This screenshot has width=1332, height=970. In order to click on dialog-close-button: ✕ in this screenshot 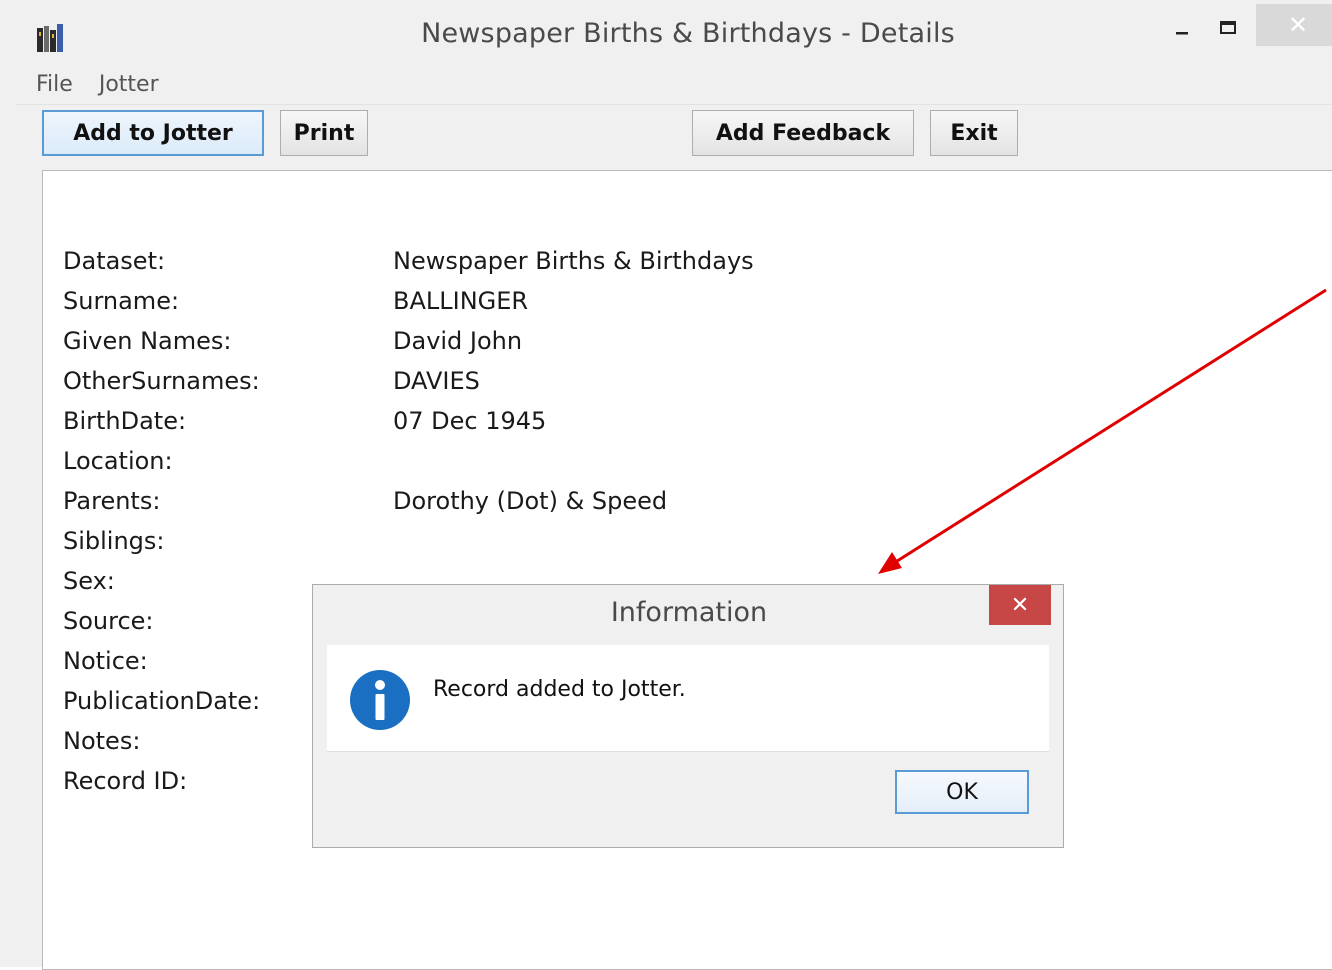, I will do `click(1020, 605)`.